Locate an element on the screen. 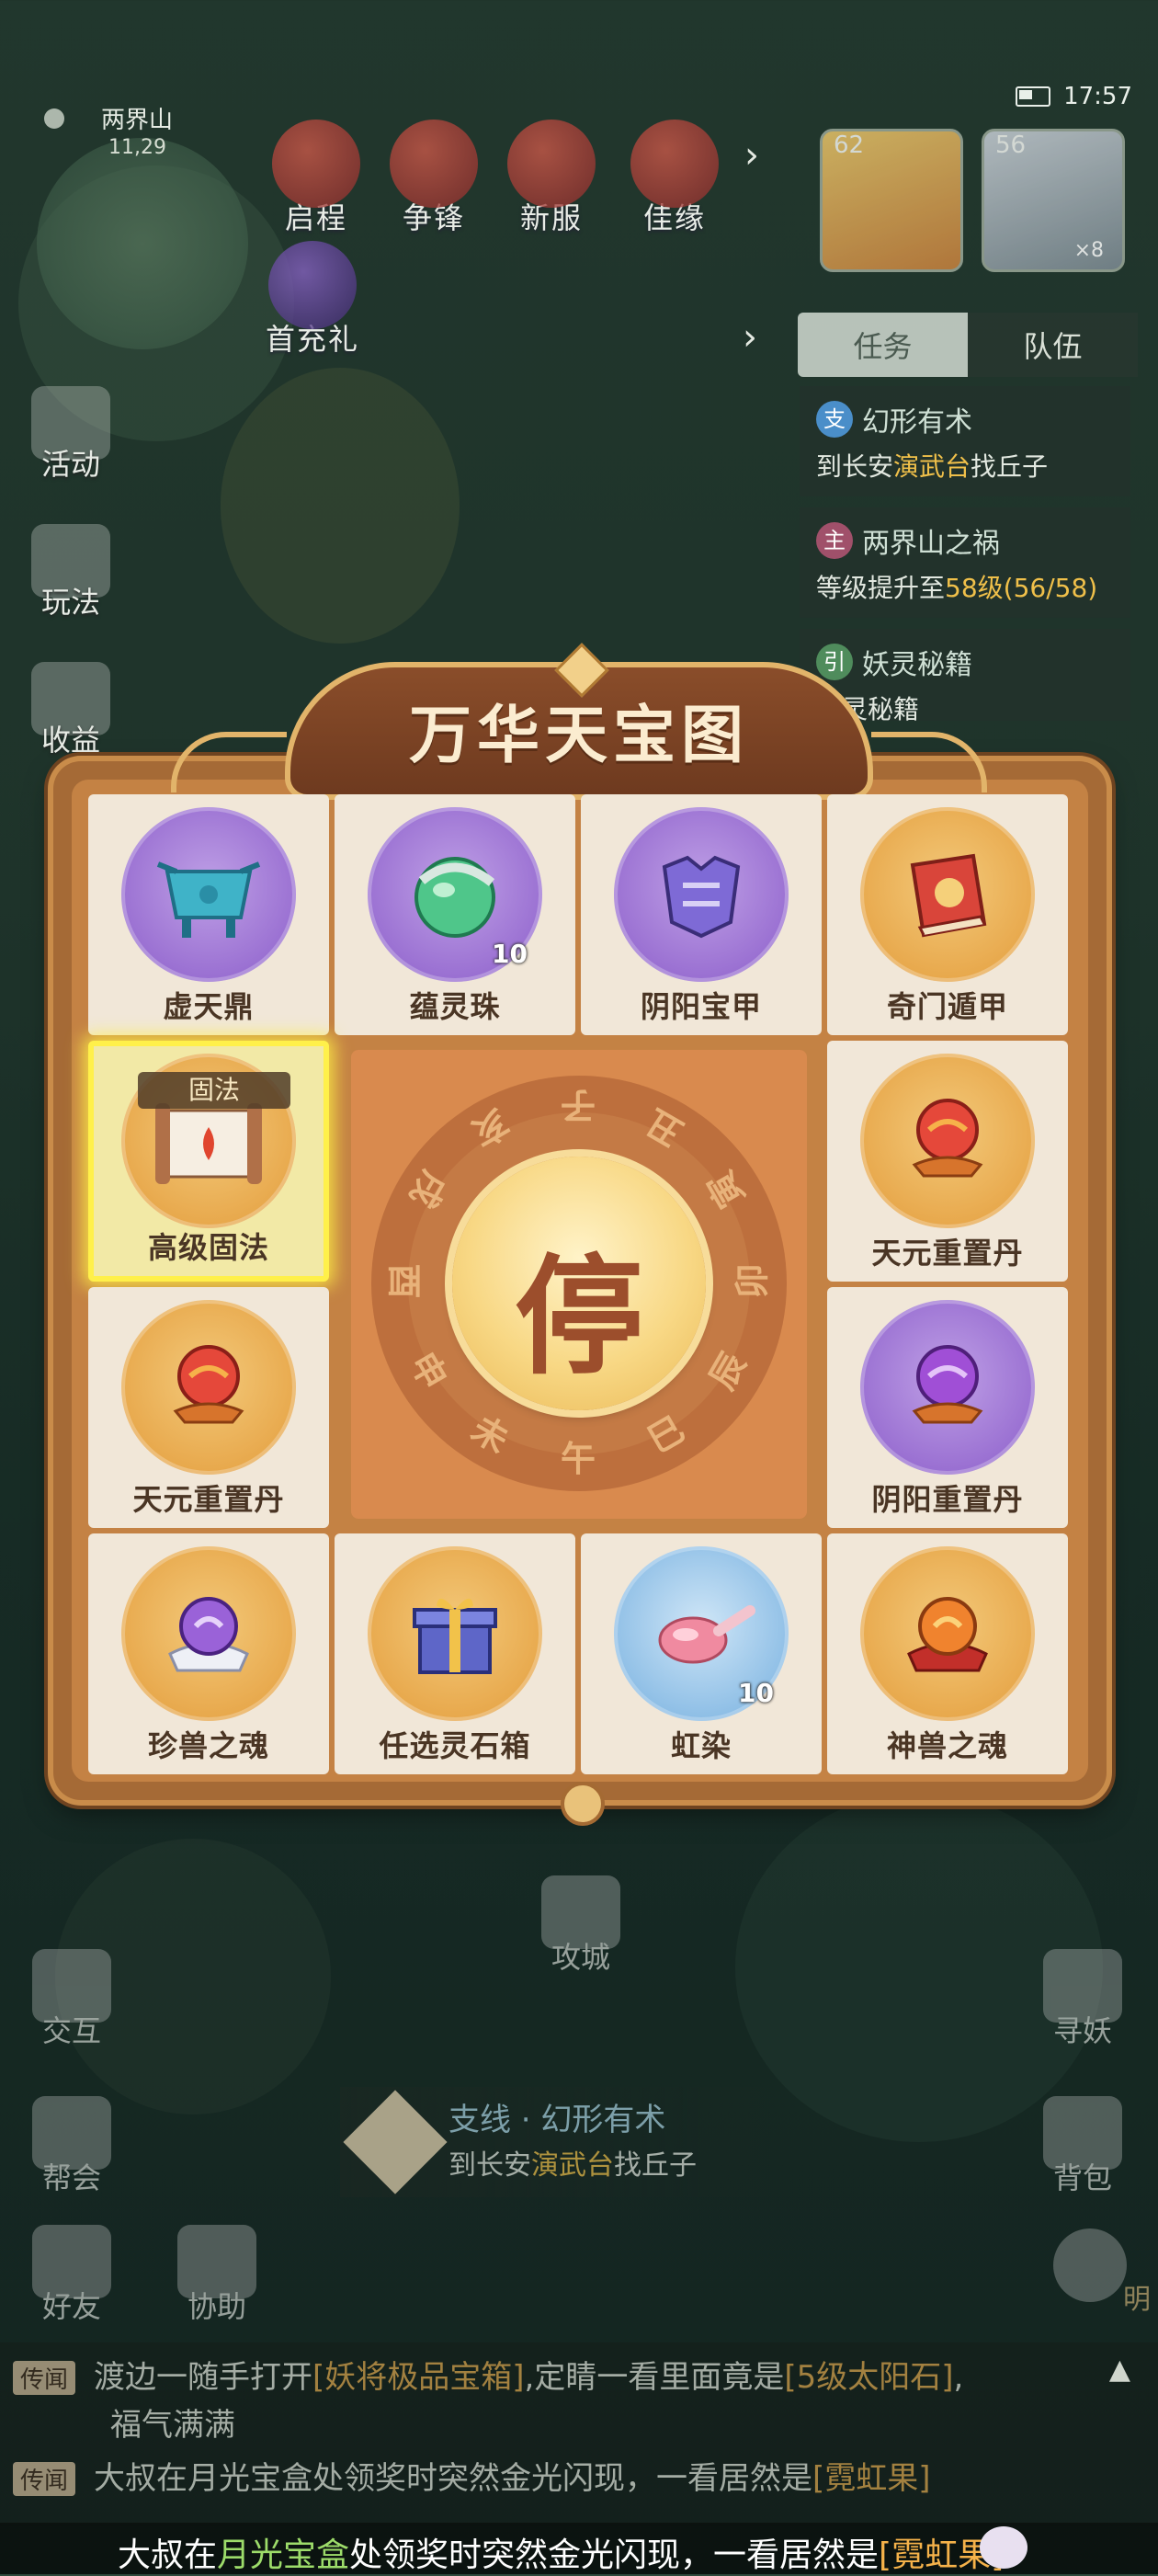 The height and width of the screenshot is (2576, 1158). prize-cell: 任选灵石箱 is located at coordinates (455, 1653).